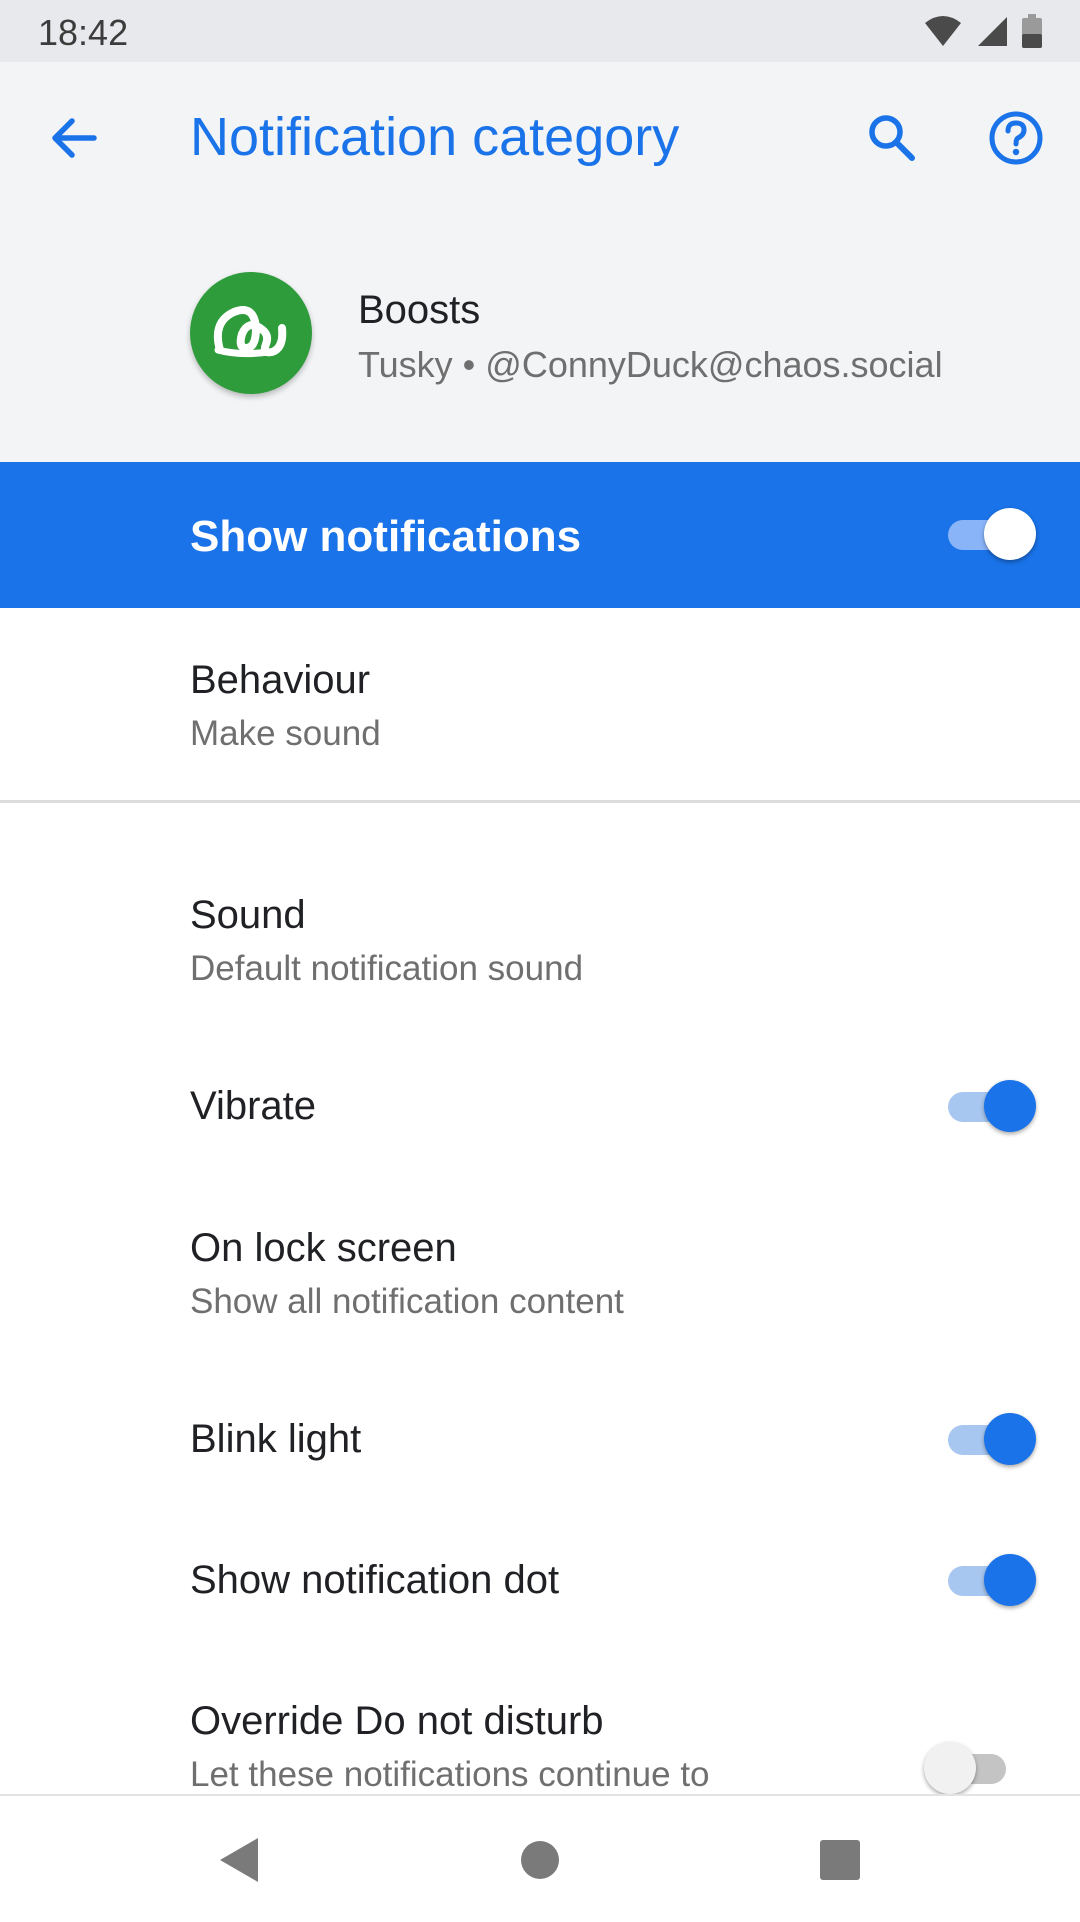  I want to click on channel-name: Boosts, so click(419, 310).